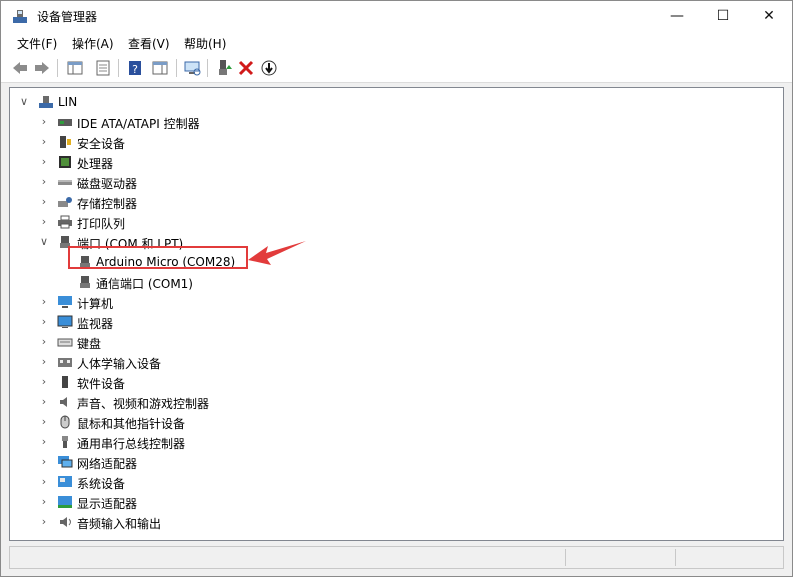 This screenshot has width=795, height=579. Describe the element at coordinates (396, 422) in the screenshot. I see `tree-item-mouse: › 鼠标和其他指针设备` at that location.